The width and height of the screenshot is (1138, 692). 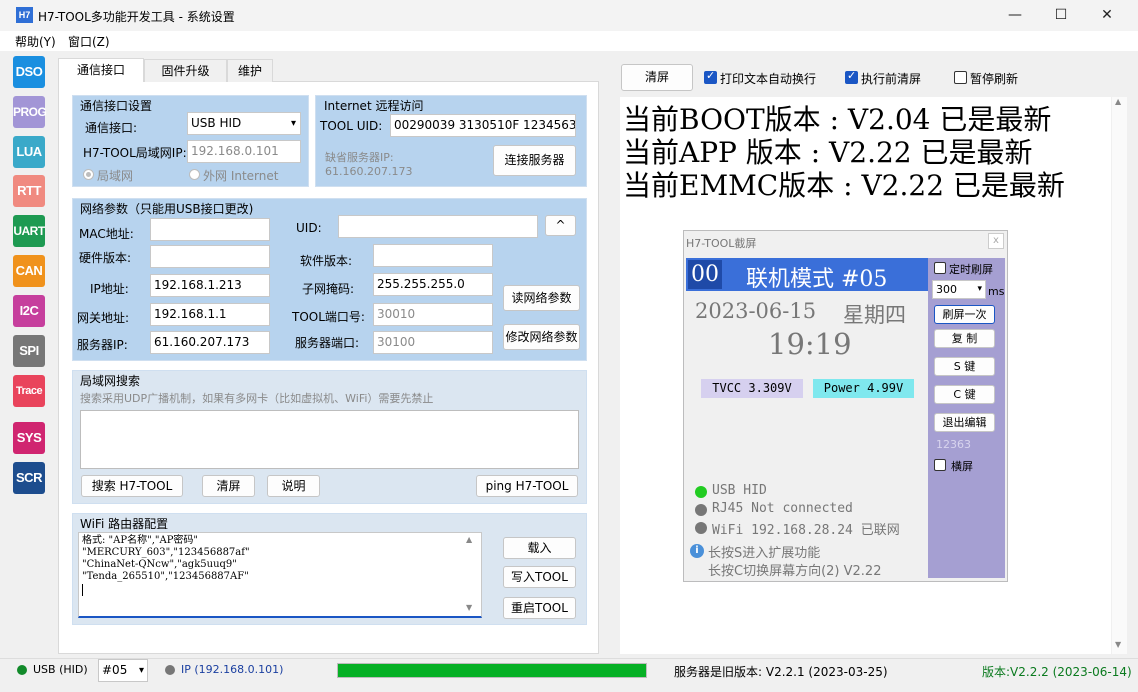 What do you see at coordinates (29, 391) in the screenshot?
I see `toolbar-trace-button: Trace` at bounding box center [29, 391].